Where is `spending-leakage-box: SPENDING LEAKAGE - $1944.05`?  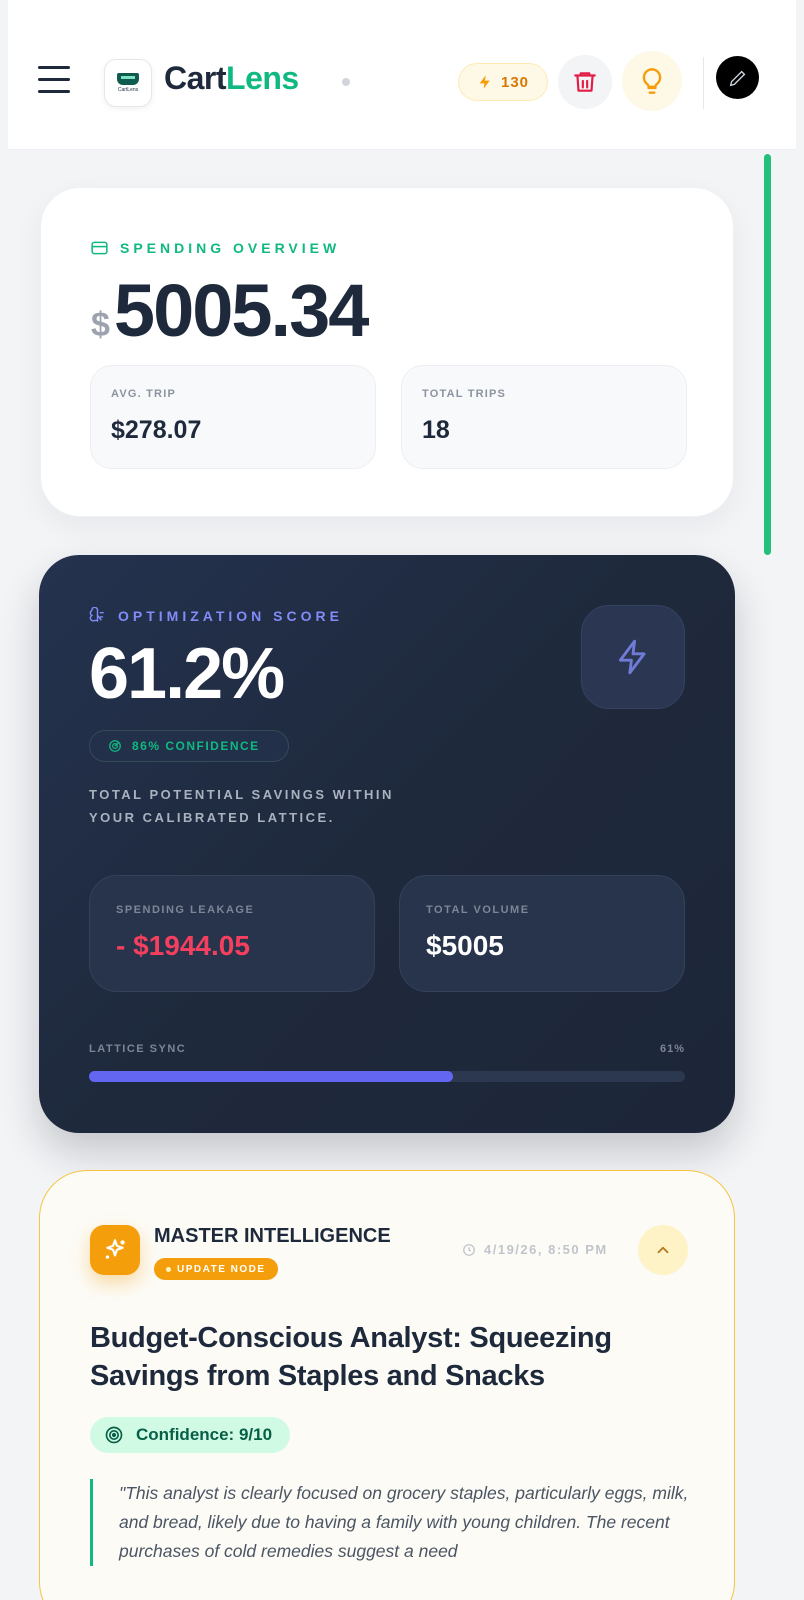 spending-leakage-box: SPENDING LEAKAGE - $1944.05 is located at coordinates (232, 933).